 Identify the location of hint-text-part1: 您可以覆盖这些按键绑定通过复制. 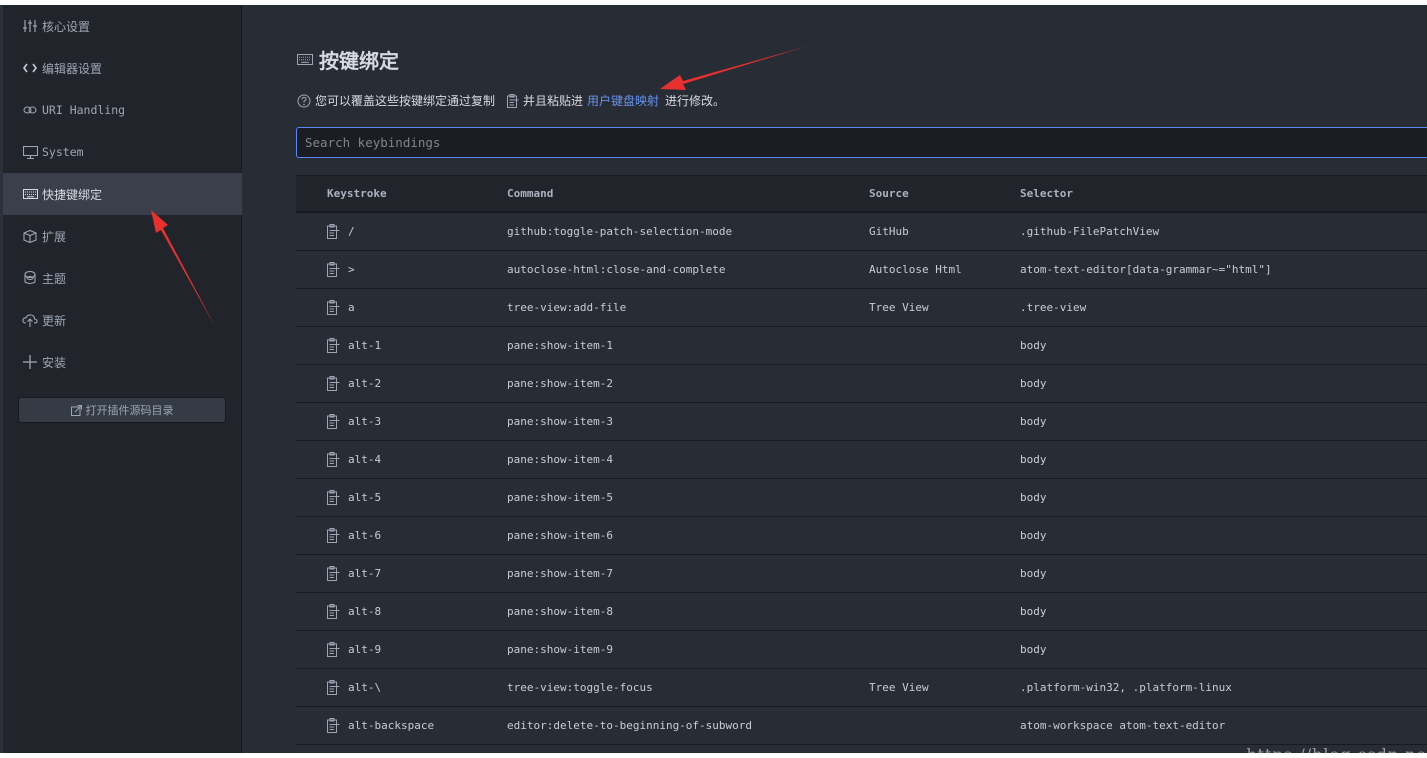
(405, 101).